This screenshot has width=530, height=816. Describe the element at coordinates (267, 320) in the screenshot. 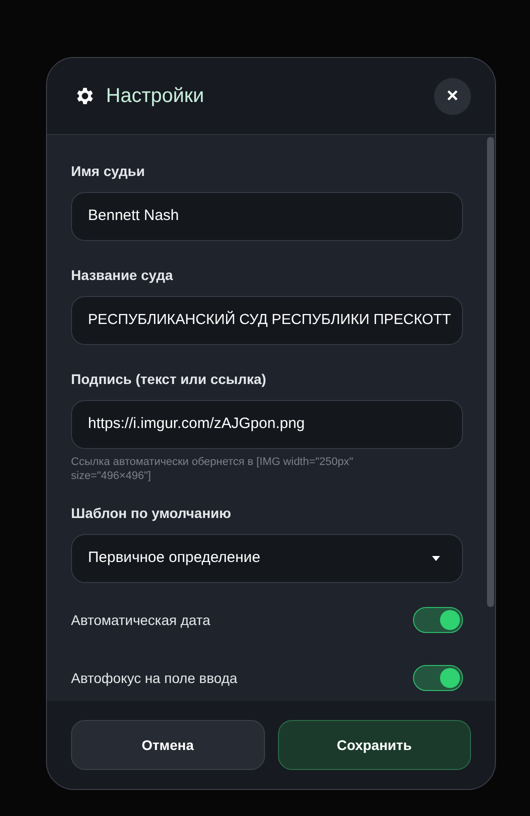

I see `input-field: РЕСПУБЛИКАНСКИЙ СУД РЕСПУБЛИКИ ПРЕСКОТТ` at that location.